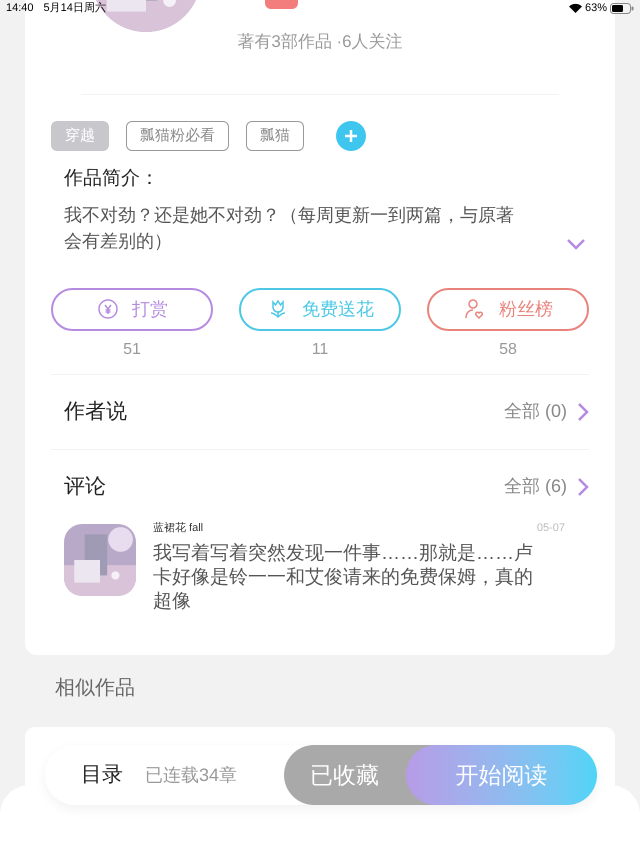  I want to click on author-stats: 著有3部作品 ·6人关注, so click(320, 42).